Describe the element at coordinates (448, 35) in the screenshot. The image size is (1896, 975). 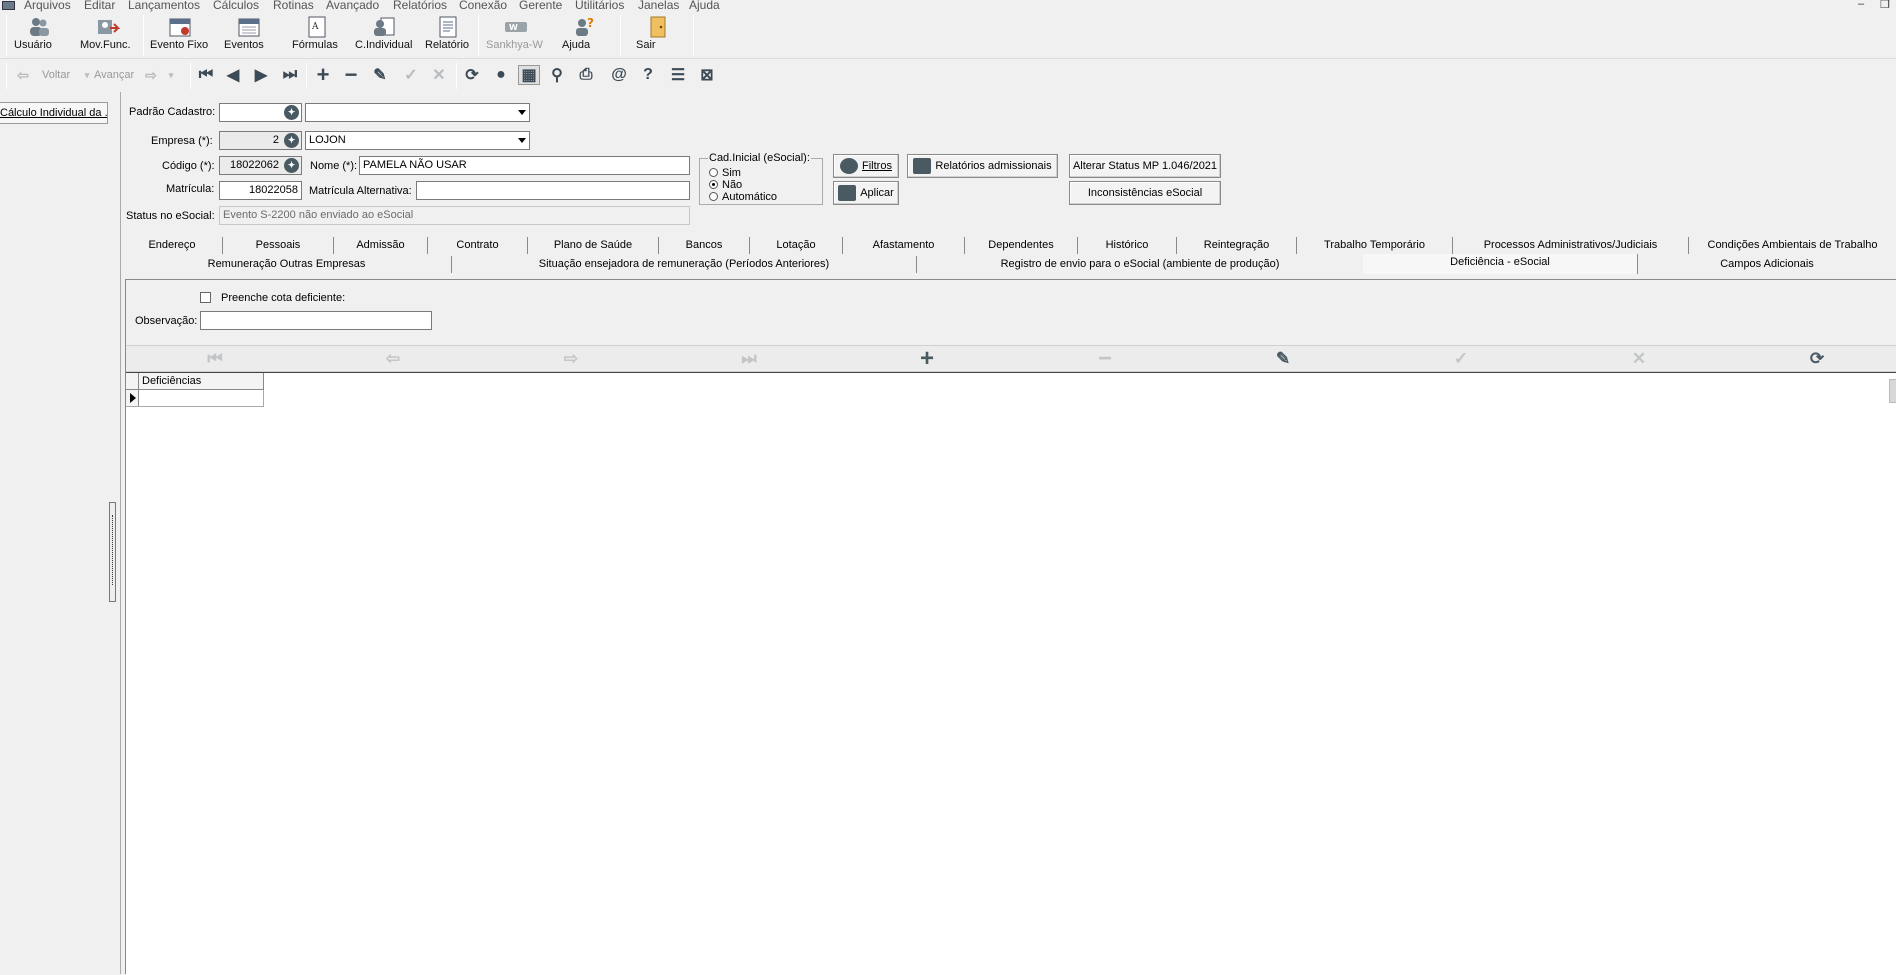
I see `relatorio-button: Relatório` at that location.